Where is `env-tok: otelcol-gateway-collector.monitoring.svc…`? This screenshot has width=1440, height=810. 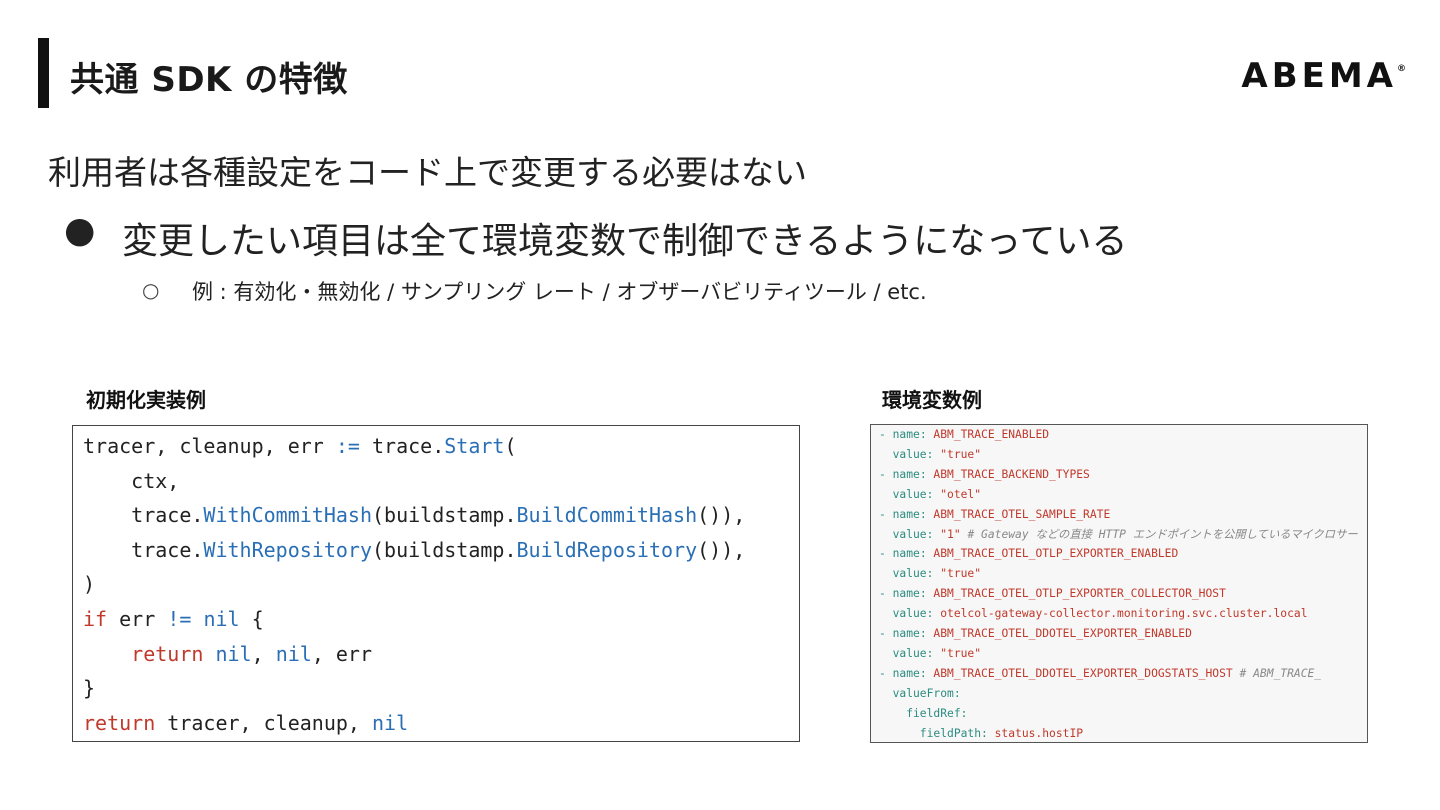 env-tok: otelcol-gateway-collector.monitoring.svc… is located at coordinates (1120, 614).